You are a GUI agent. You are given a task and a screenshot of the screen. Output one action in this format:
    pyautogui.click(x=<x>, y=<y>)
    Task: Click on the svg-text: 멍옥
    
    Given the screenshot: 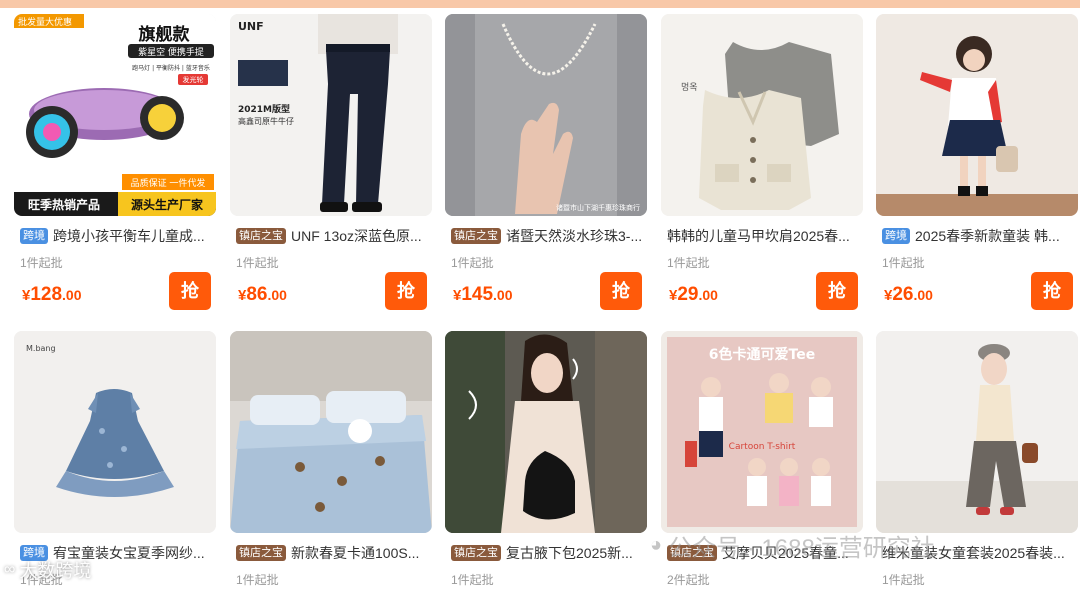 What is the action you would take?
    pyautogui.click(x=689, y=87)
    